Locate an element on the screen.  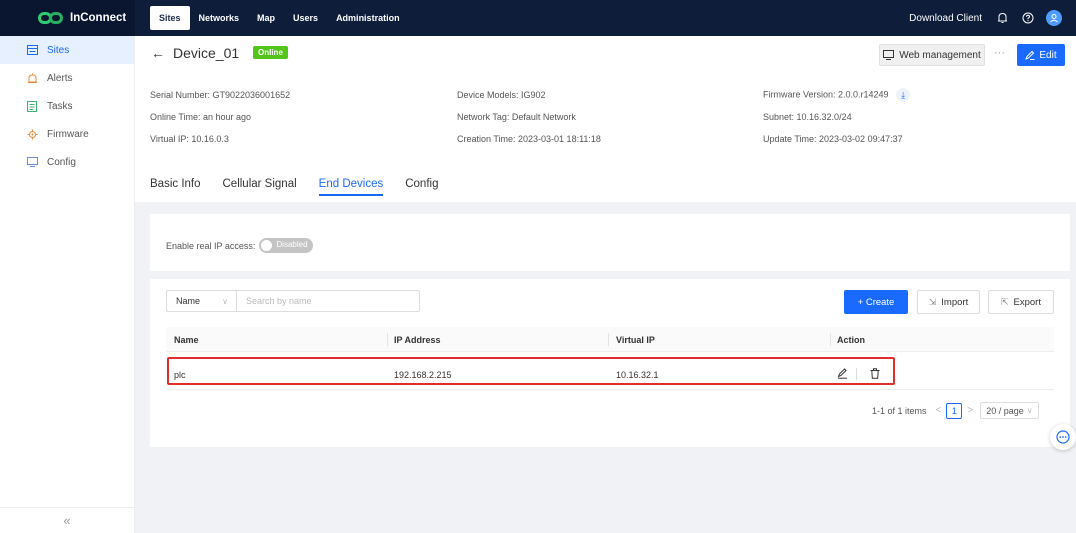
column-header-name: Name is located at coordinates (186, 340).